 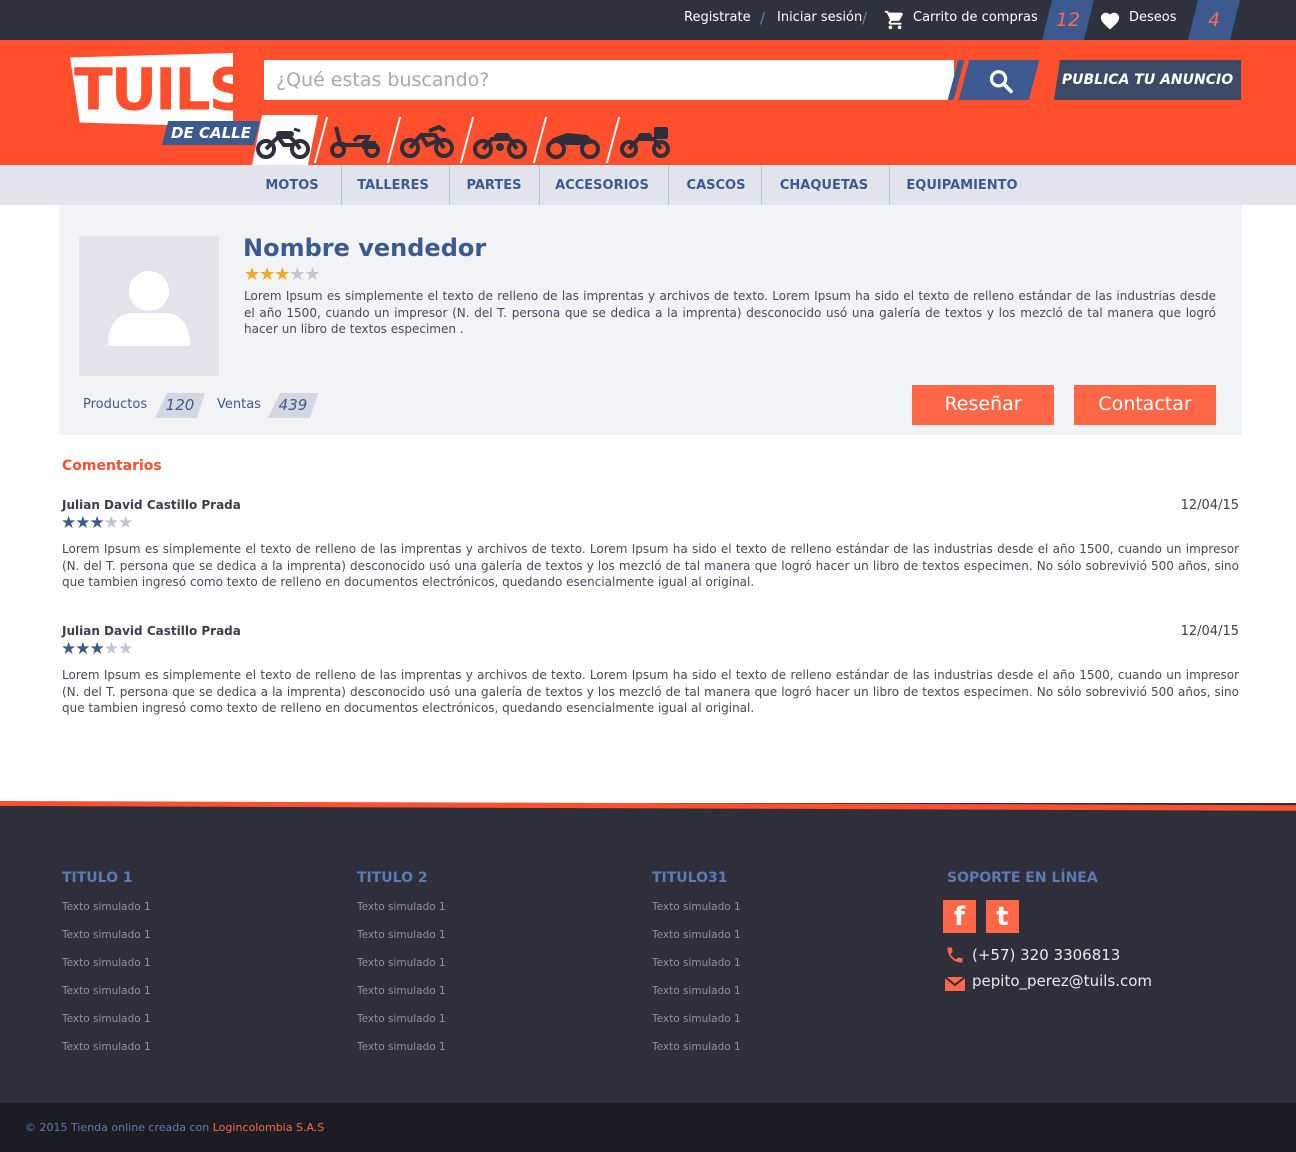 I want to click on seller-name: Nombre vendedor, so click(x=365, y=248).